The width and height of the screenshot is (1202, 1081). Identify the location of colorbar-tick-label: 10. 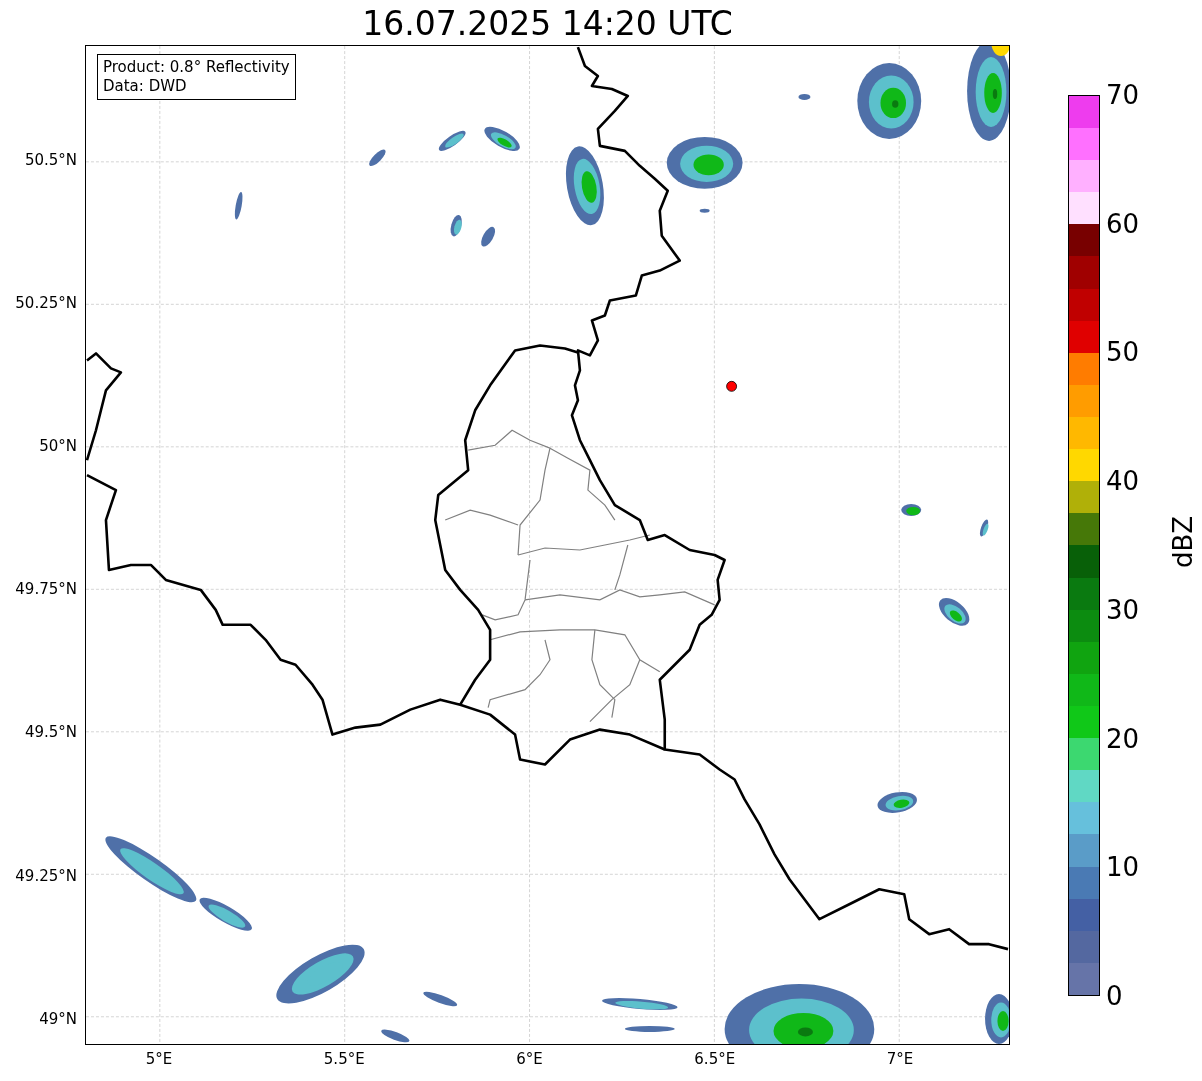
(1123, 867).